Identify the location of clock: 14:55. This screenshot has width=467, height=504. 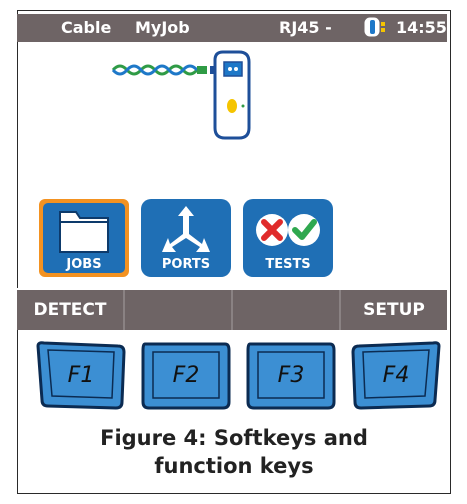
(421, 27).